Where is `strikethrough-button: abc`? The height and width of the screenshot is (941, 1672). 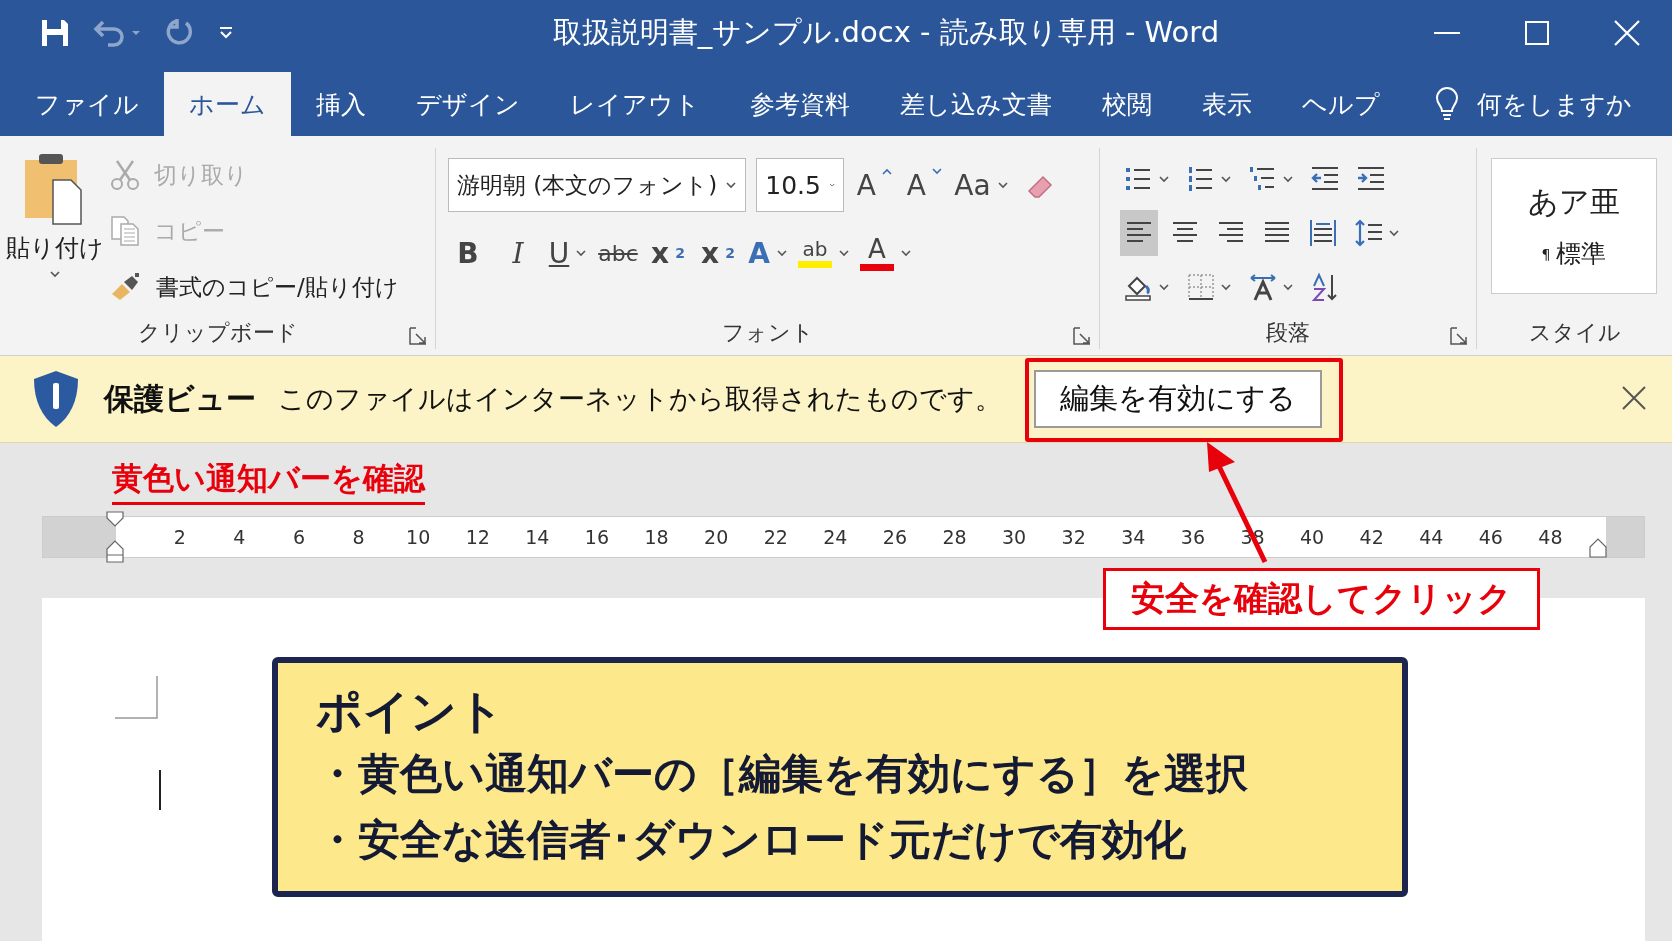 strikethrough-button: abc is located at coordinates (618, 253).